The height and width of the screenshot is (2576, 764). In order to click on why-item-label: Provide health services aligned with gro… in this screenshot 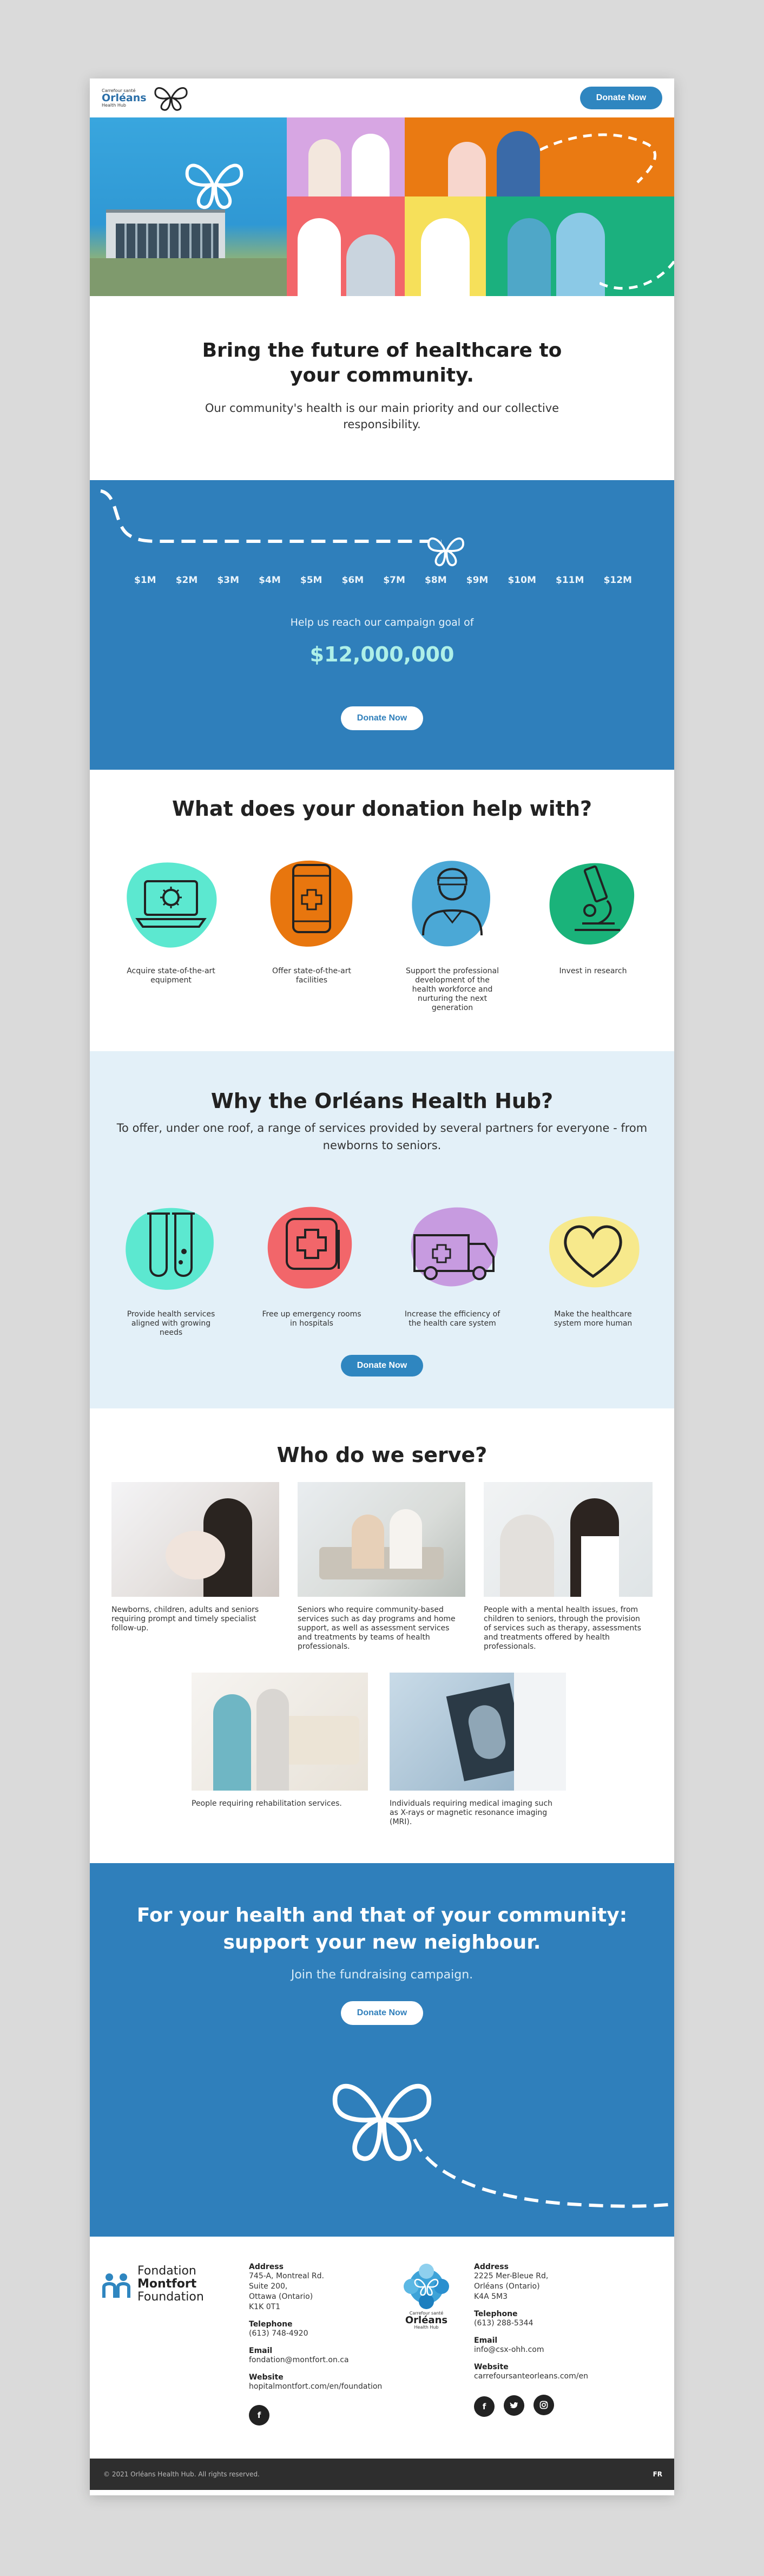, I will do `click(171, 1324)`.